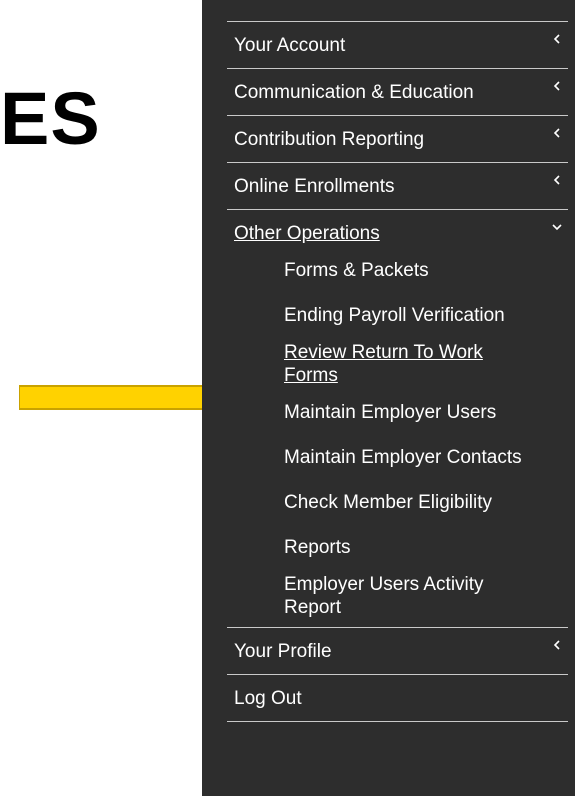 The width and height of the screenshot is (575, 796). What do you see at coordinates (401, 547) in the screenshot?
I see `submenu-item-reports: Reports` at bounding box center [401, 547].